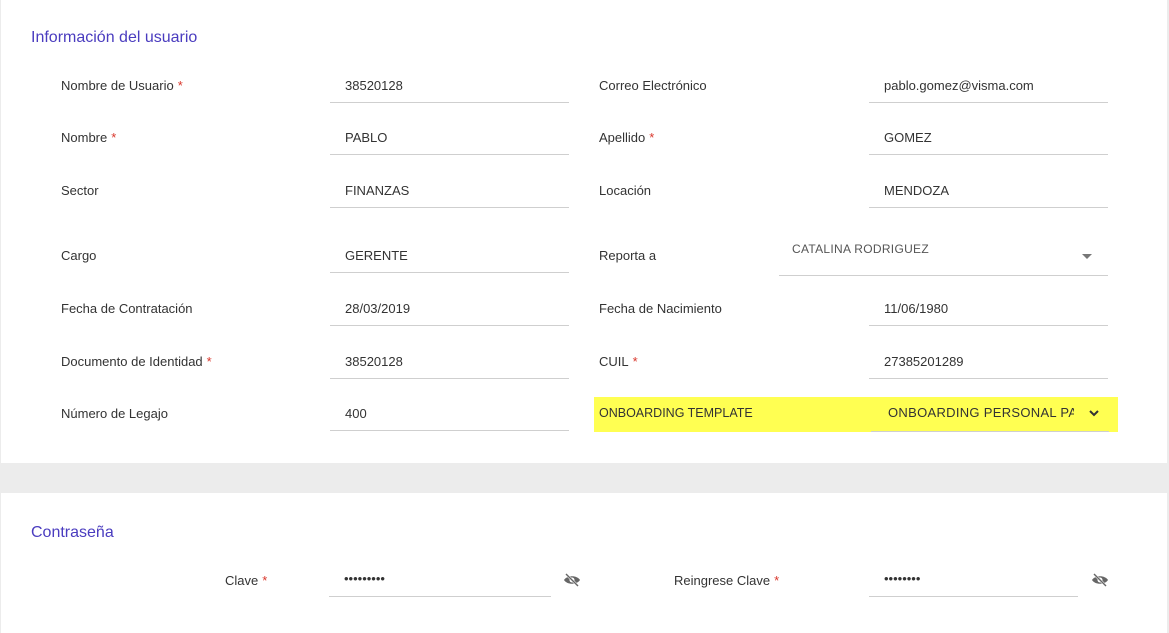  I want to click on repeat-key-field: ••••••••, so click(973, 579).